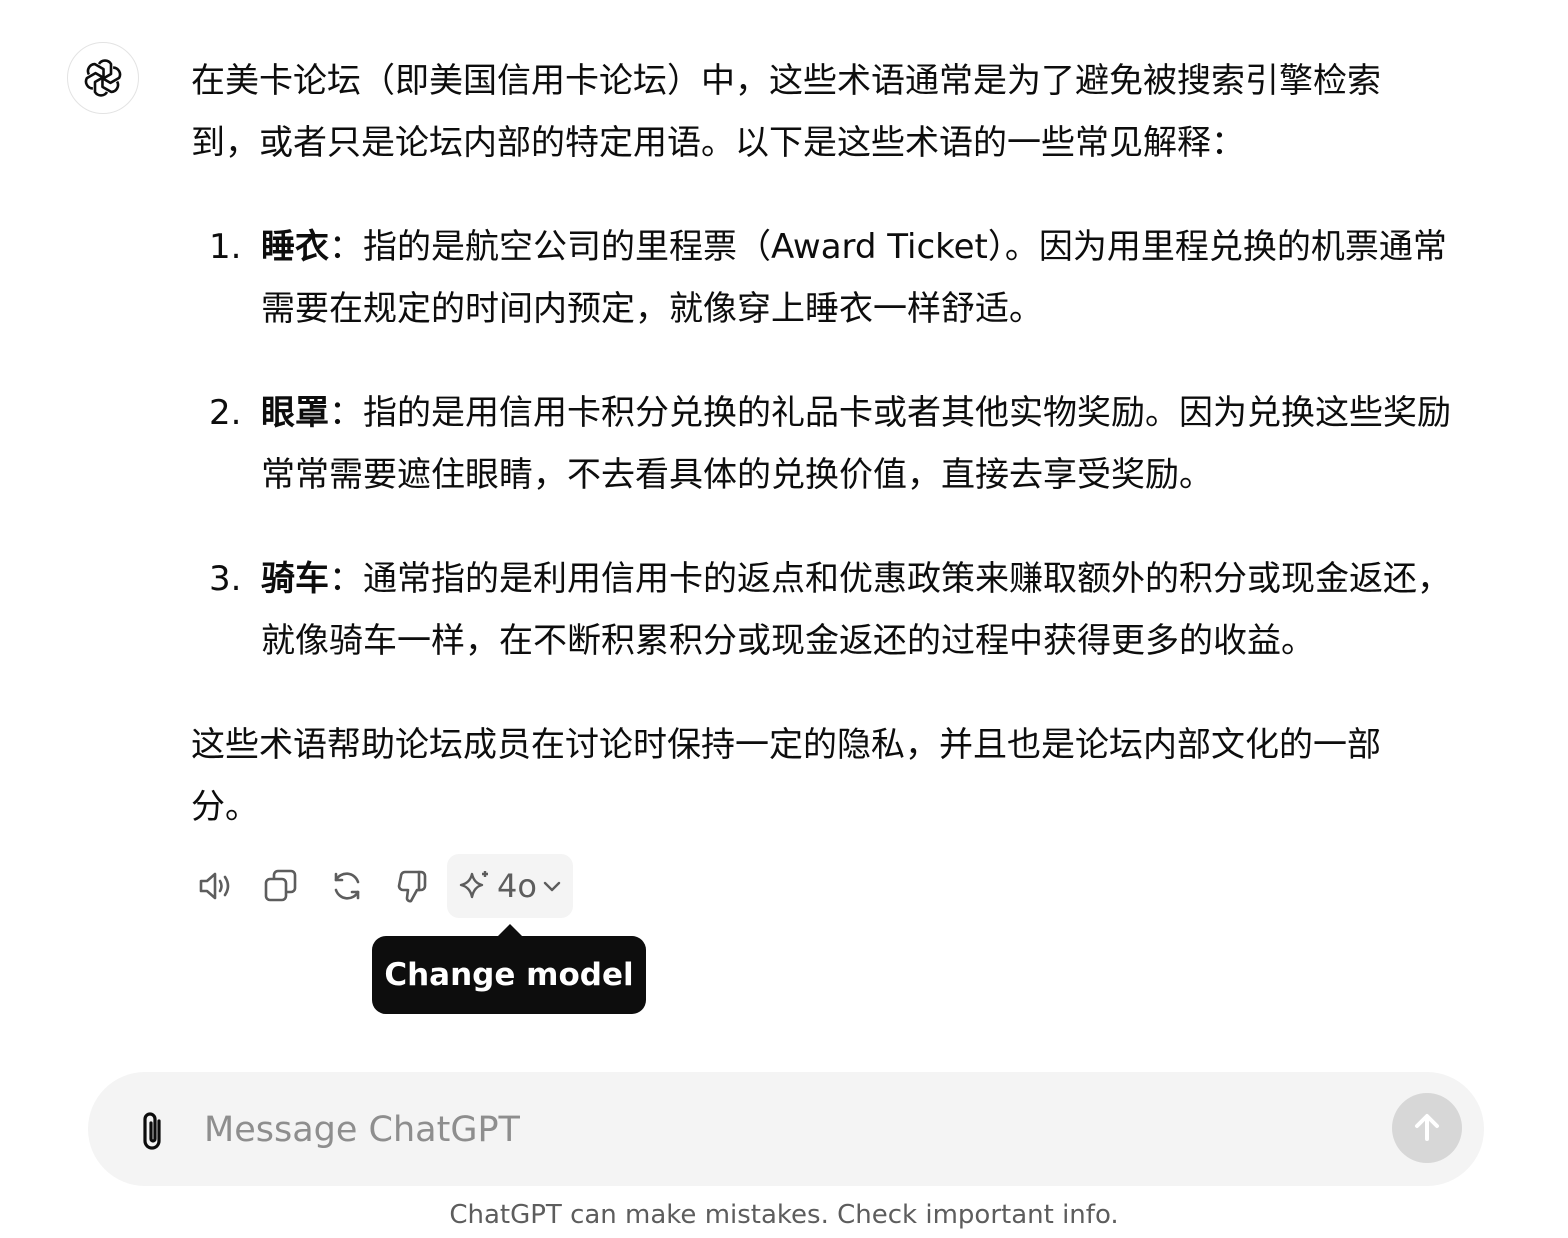 This screenshot has height=1238, width=1568. I want to click on chevron-down-icon, so click(552, 886).